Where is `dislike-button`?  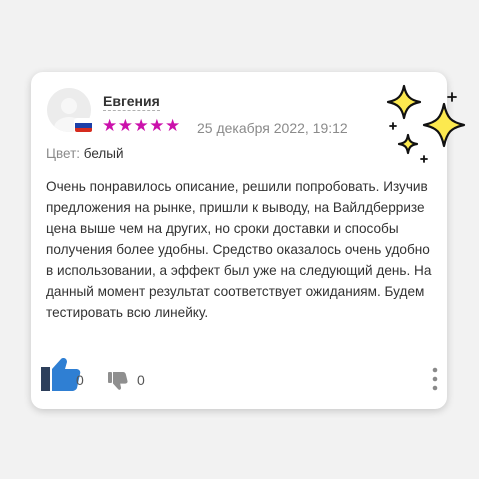 dislike-button is located at coordinates (118, 383).